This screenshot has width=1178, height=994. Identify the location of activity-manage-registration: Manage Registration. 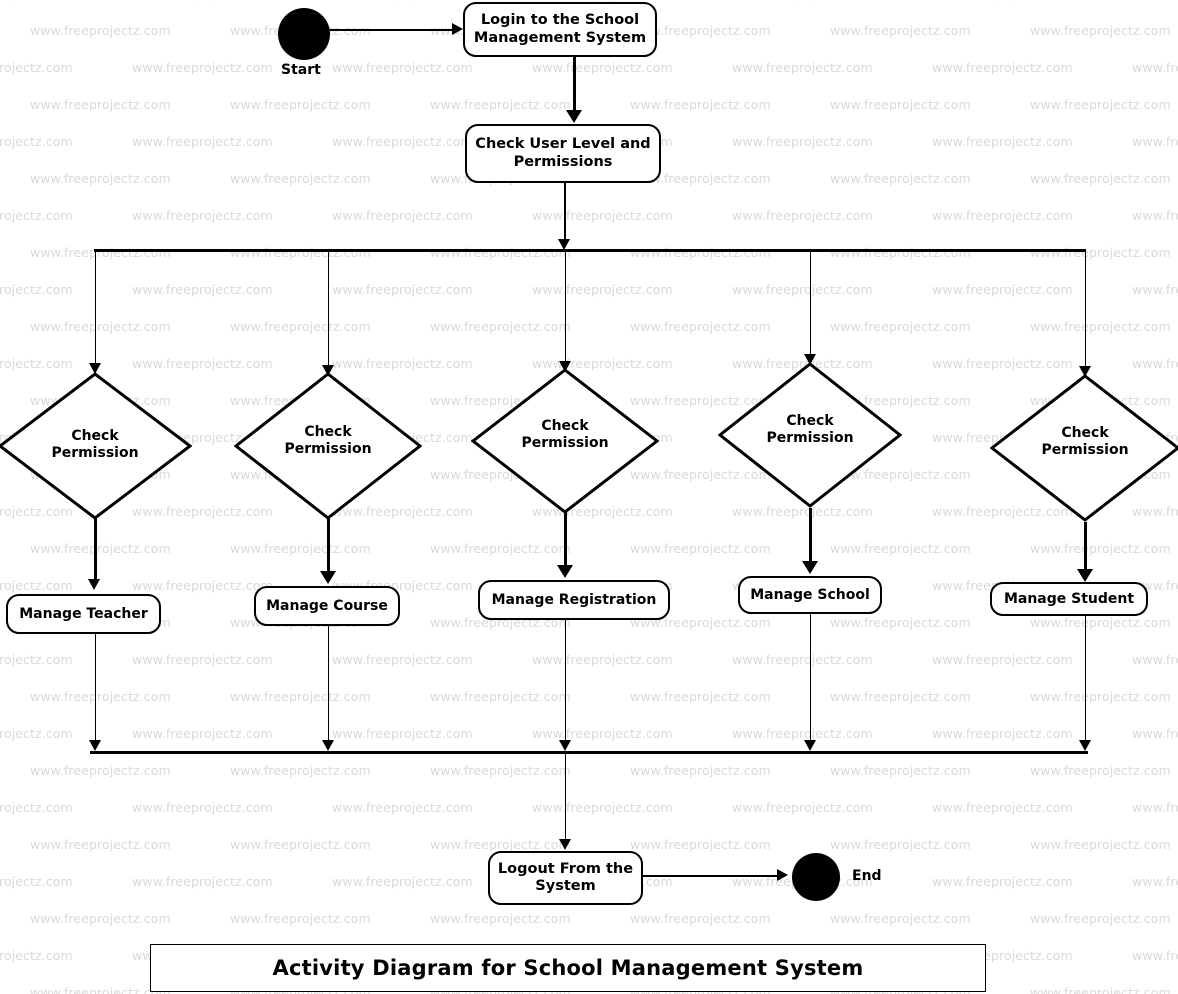
(574, 600).